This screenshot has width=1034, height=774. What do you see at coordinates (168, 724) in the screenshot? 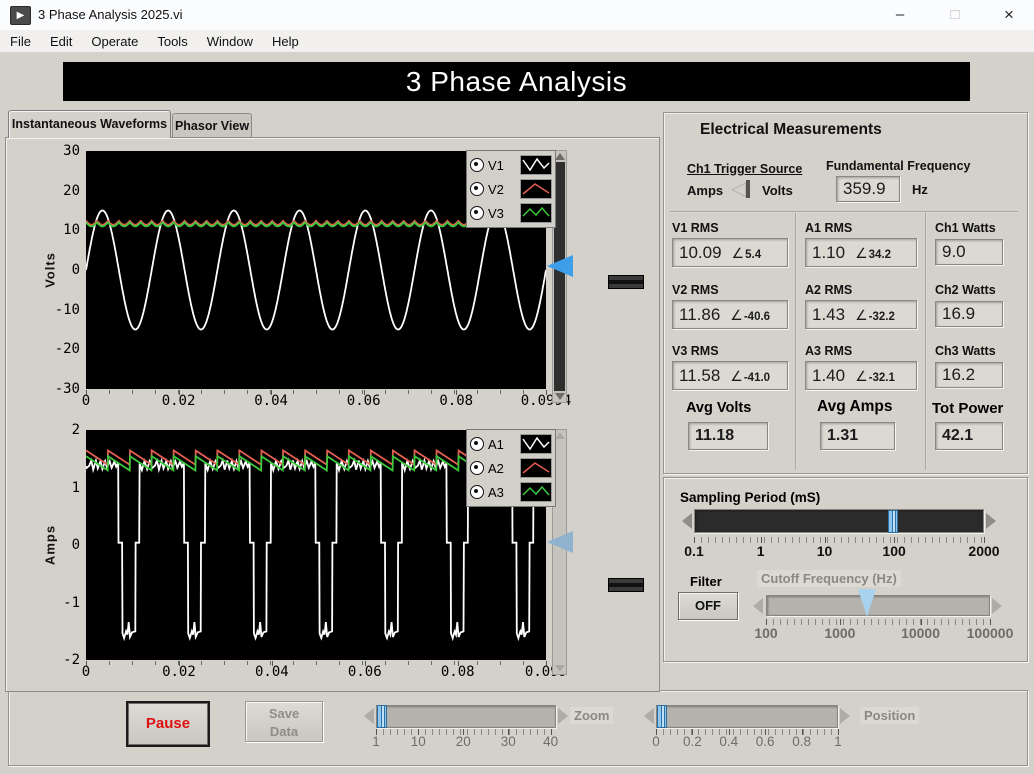
I see `pause-button: Pause` at bounding box center [168, 724].